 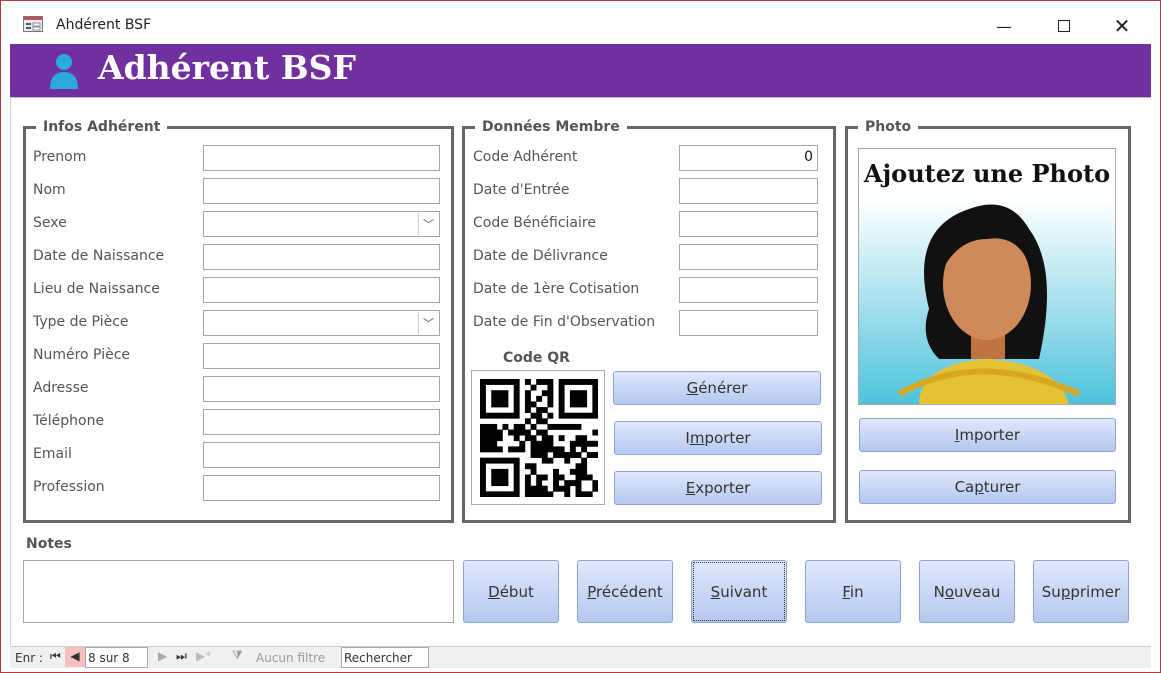 What do you see at coordinates (203, 656) in the screenshot?
I see `new-record-button: ▶*` at bounding box center [203, 656].